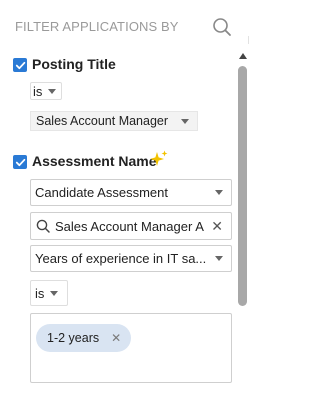 Image resolution: width=320 pixels, height=403 pixels. What do you see at coordinates (74, 64) in the screenshot?
I see `posting-title-label: Posting Title` at bounding box center [74, 64].